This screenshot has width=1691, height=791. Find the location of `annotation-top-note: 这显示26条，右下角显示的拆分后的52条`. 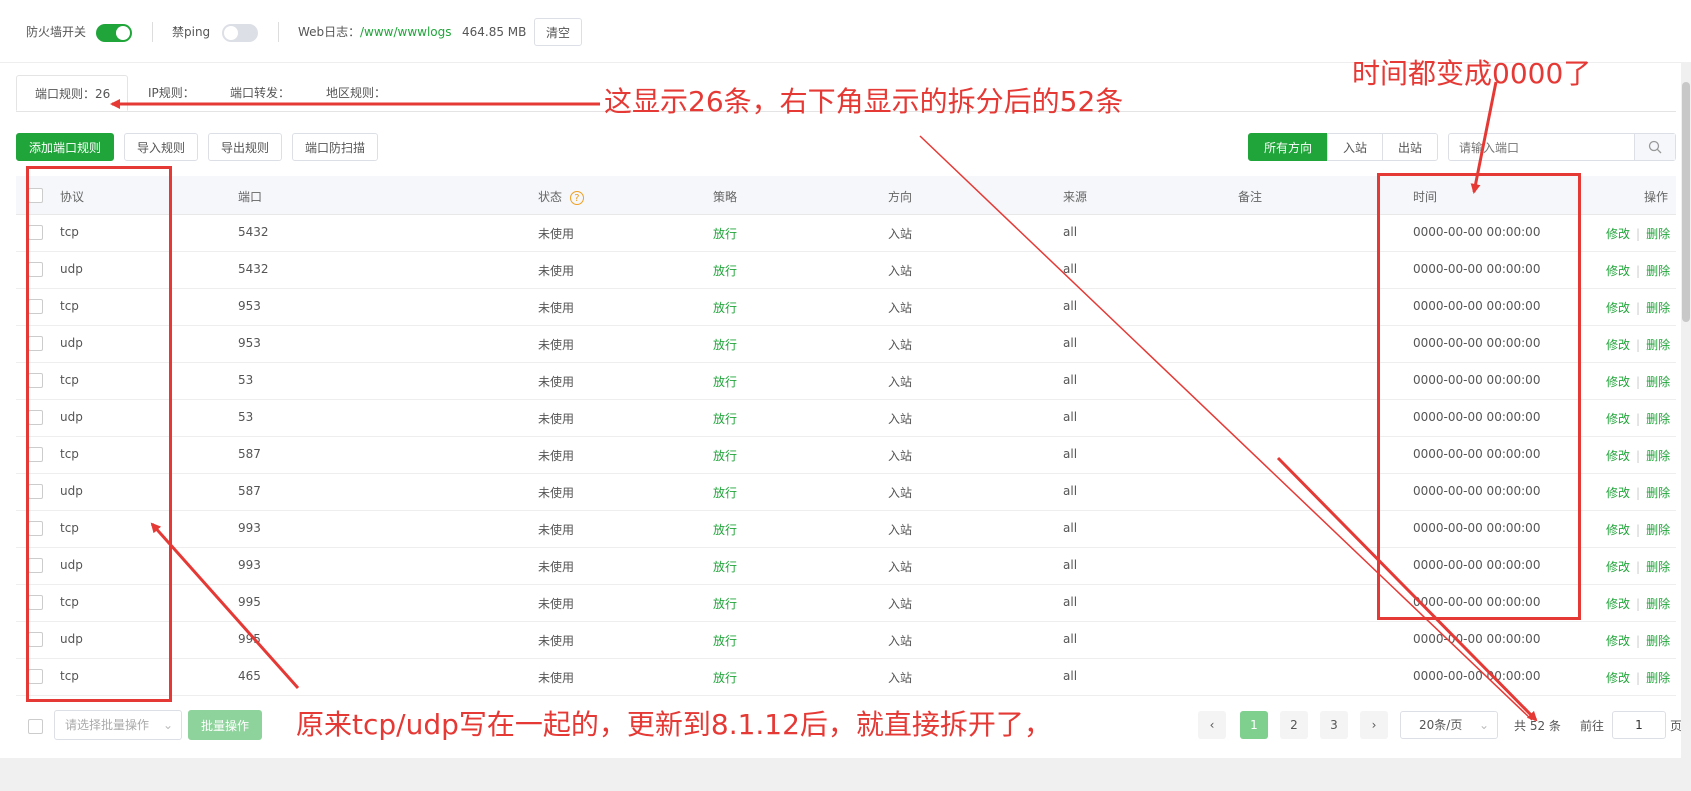

annotation-top-note: 这显示26条，右下角显示的拆分后的52条 is located at coordinates (864, 101).